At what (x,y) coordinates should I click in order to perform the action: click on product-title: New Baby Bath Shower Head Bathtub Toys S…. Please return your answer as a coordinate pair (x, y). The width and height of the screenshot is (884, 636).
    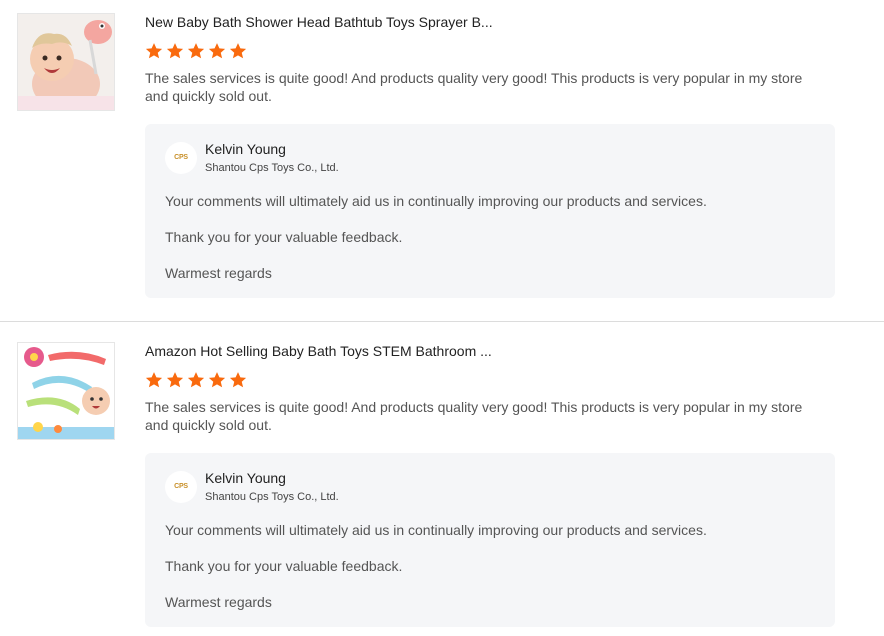
    Looking at the image, I should click on (490, 22).